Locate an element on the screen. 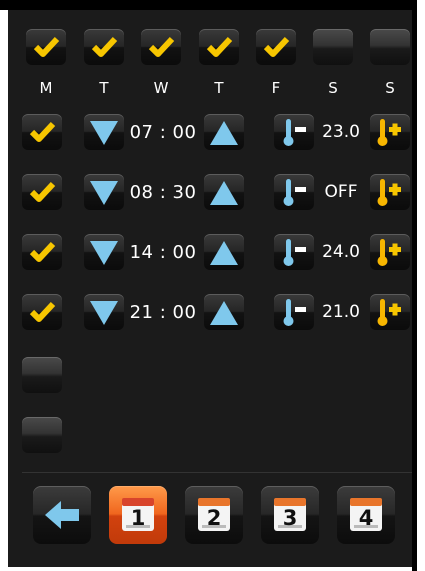  slot-temperature: 23.0 is located at coordinates (341, 132).